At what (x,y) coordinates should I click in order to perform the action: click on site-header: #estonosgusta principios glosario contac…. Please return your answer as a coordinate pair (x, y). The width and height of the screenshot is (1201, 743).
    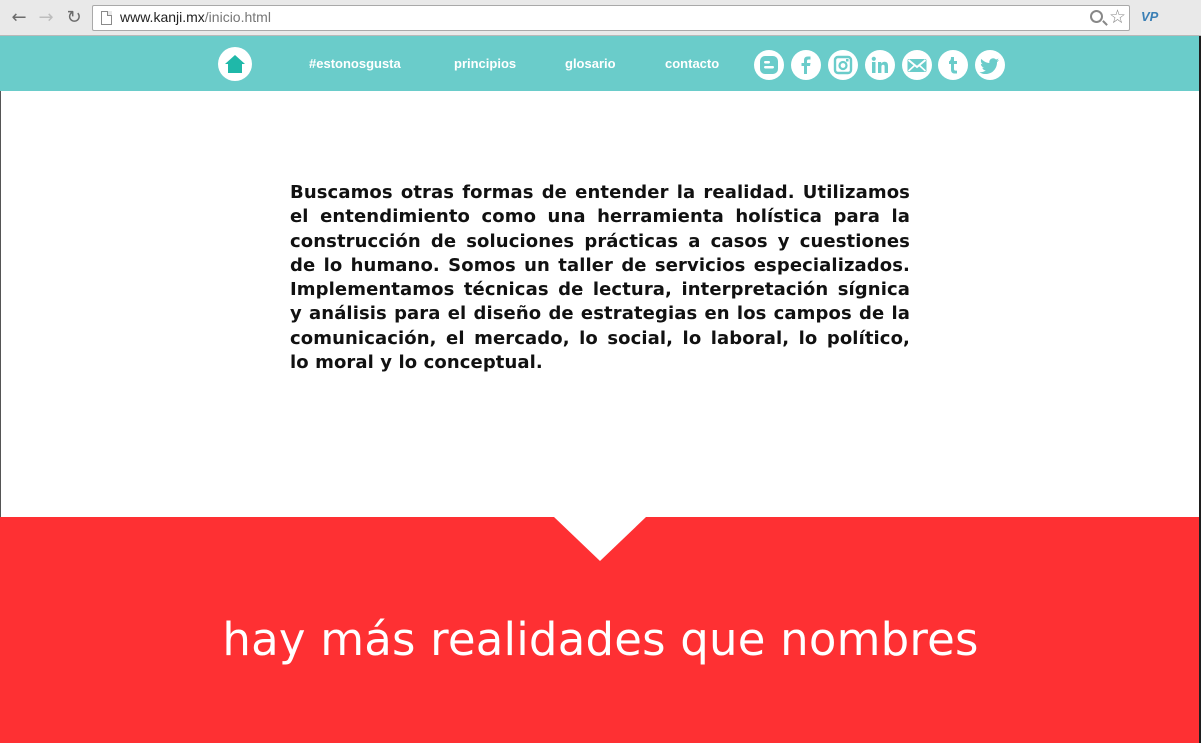
    Looking at the image, I should click on (600, 63).